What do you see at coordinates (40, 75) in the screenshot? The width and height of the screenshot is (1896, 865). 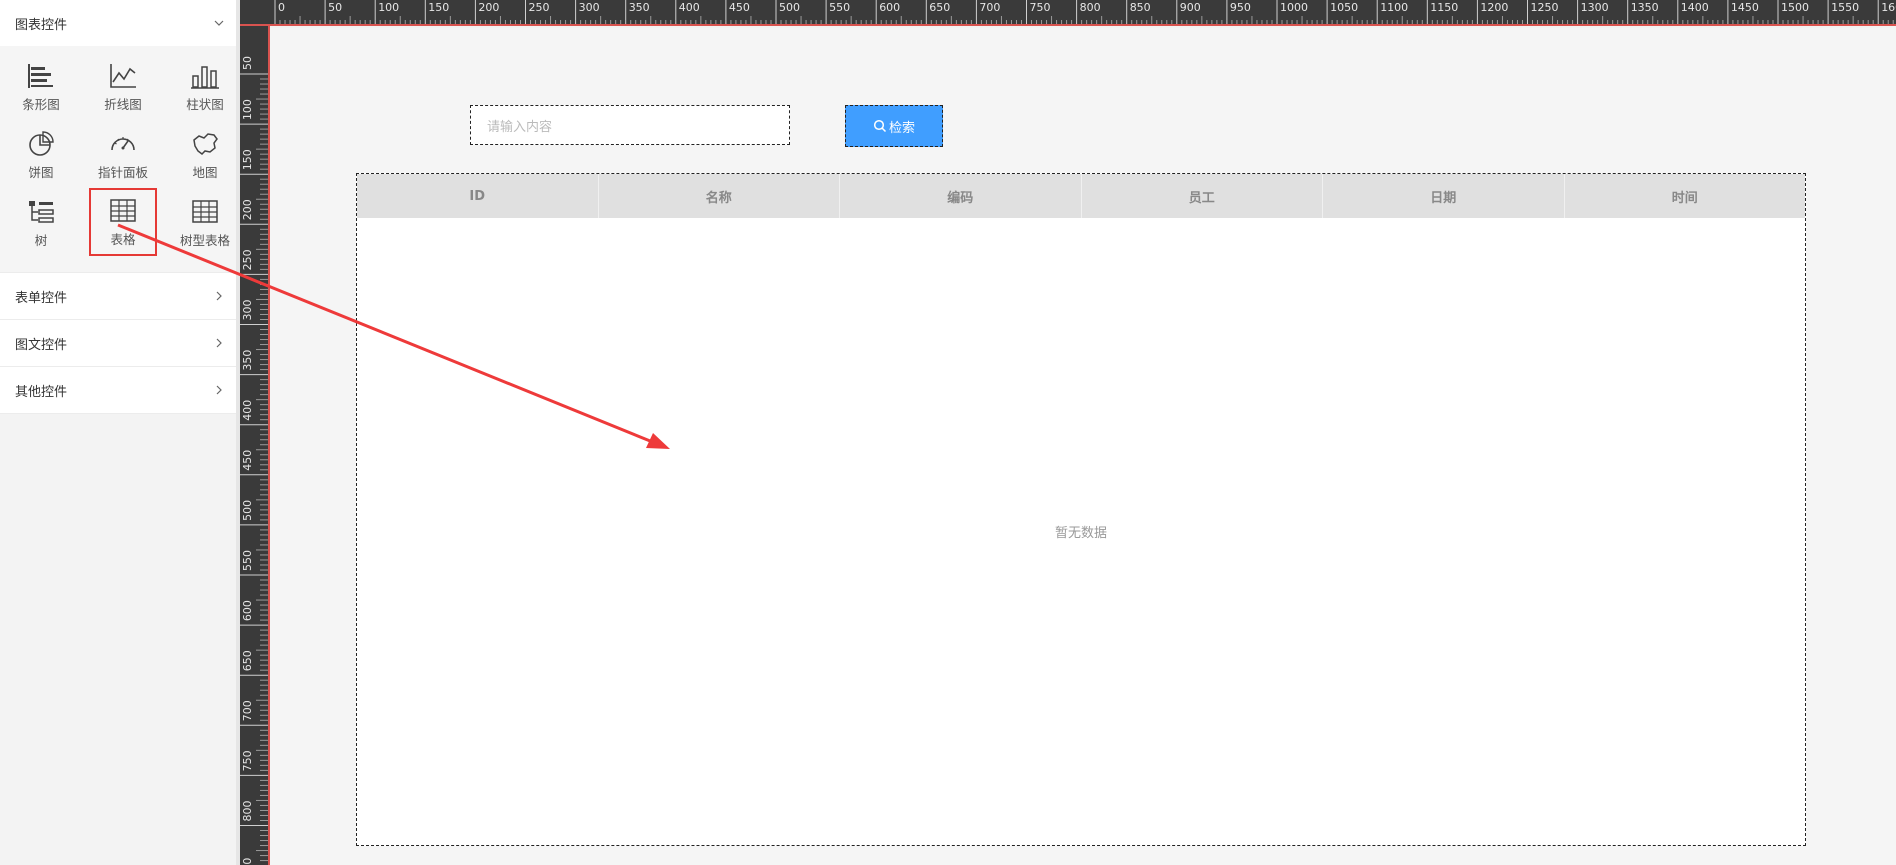 I see `bar-horizontal-icon` at bounding box center [40, 75].